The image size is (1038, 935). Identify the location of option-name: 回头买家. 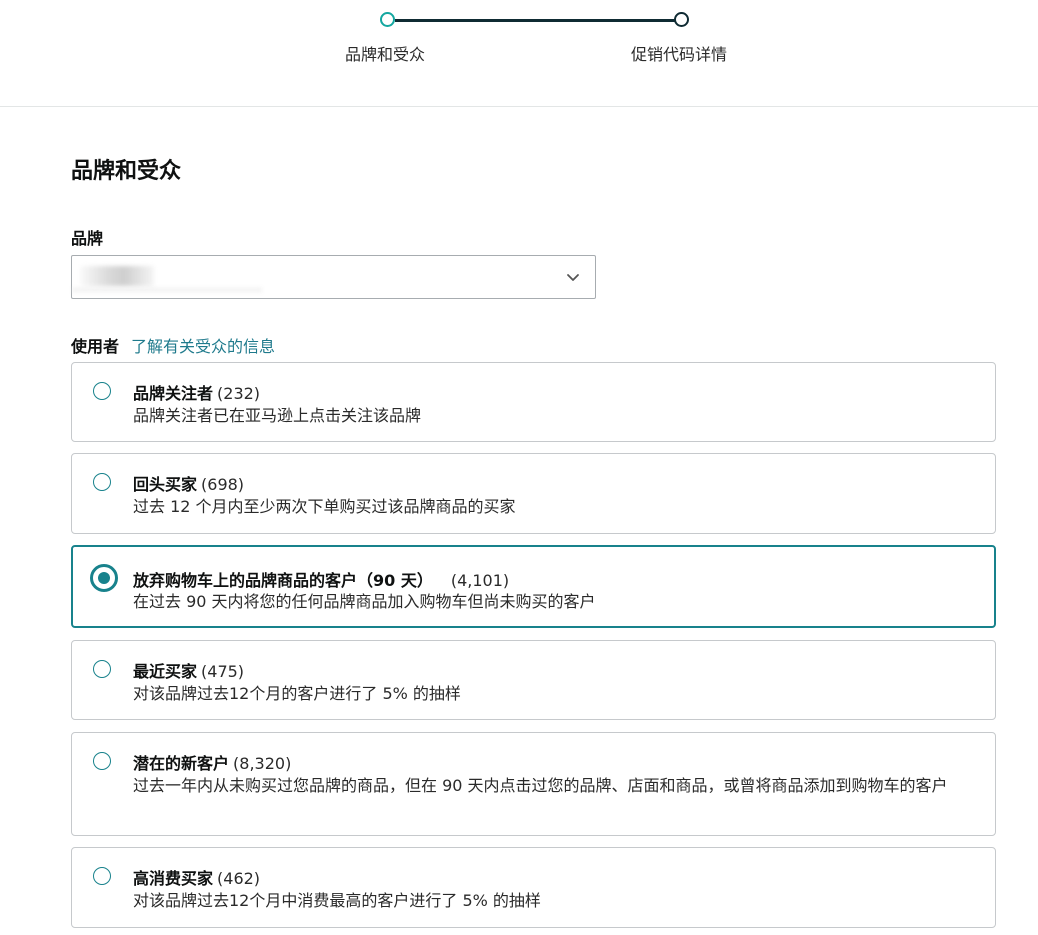
(165, 484).